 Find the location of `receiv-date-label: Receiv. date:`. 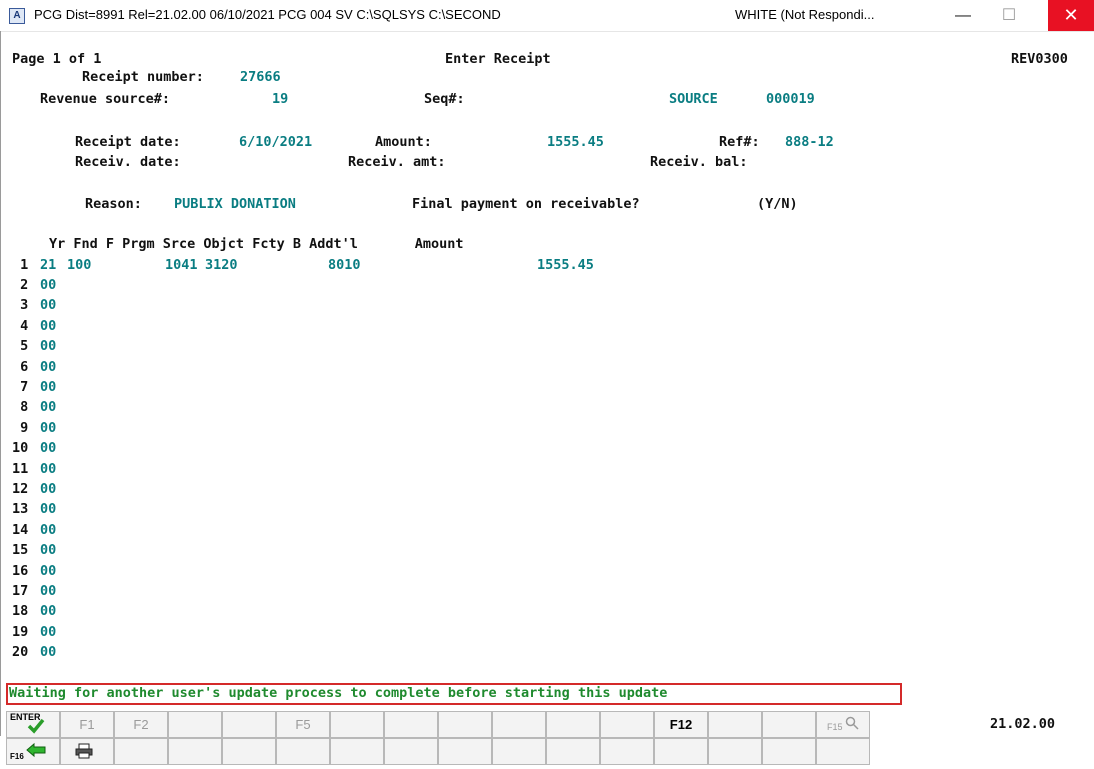

receiv-date-label: Receiv. date: is located at coordinates (128, 162).